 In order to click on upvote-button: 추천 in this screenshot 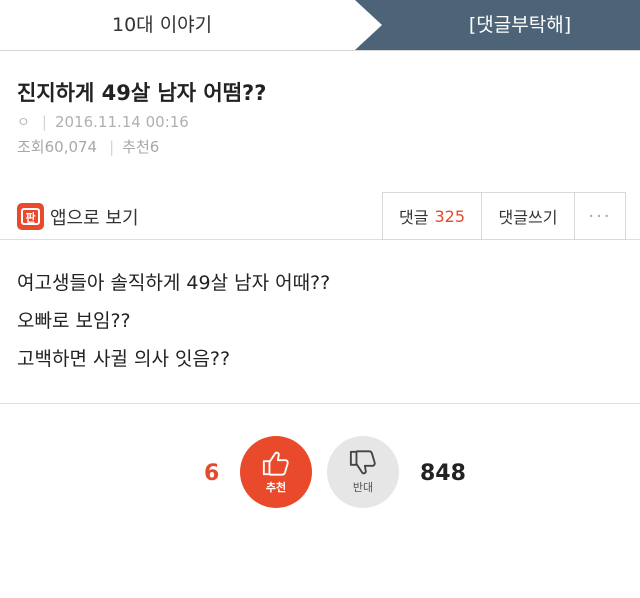, I will do `click(276, 472)`.